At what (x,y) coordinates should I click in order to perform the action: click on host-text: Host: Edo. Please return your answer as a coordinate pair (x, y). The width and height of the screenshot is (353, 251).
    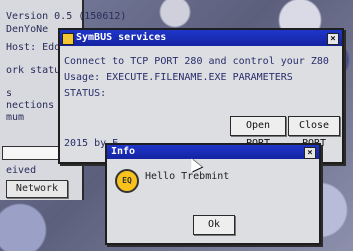
    Looking at the image, I should click on (33, 47).